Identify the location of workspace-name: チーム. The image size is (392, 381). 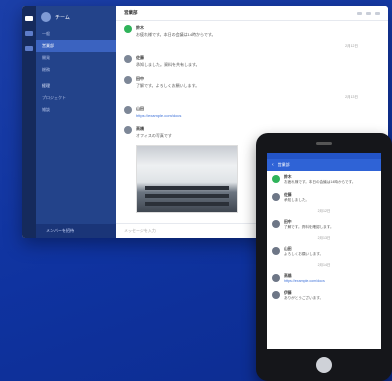
(62, 17).